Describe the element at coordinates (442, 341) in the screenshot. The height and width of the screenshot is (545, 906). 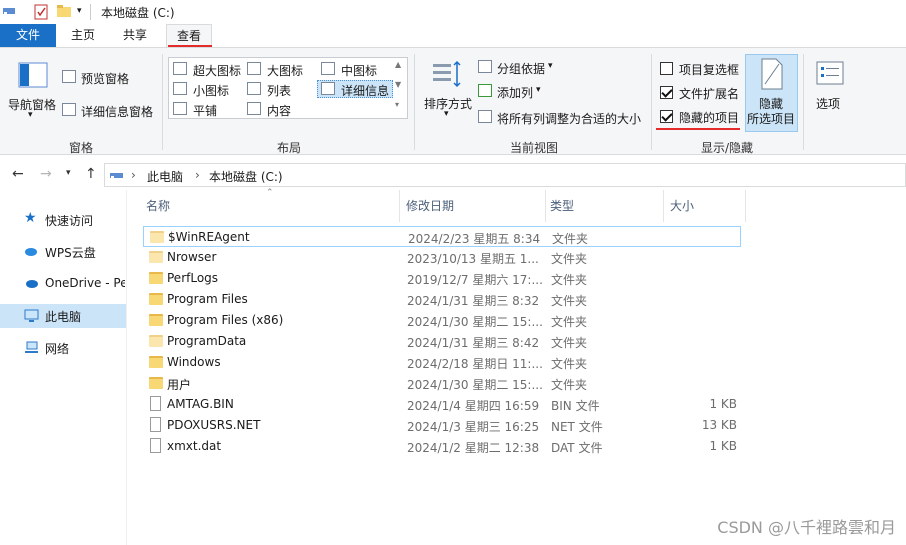
I see `table-row: ProgramData 2024/1/31 星期三 8:42 文件夹` at that location.